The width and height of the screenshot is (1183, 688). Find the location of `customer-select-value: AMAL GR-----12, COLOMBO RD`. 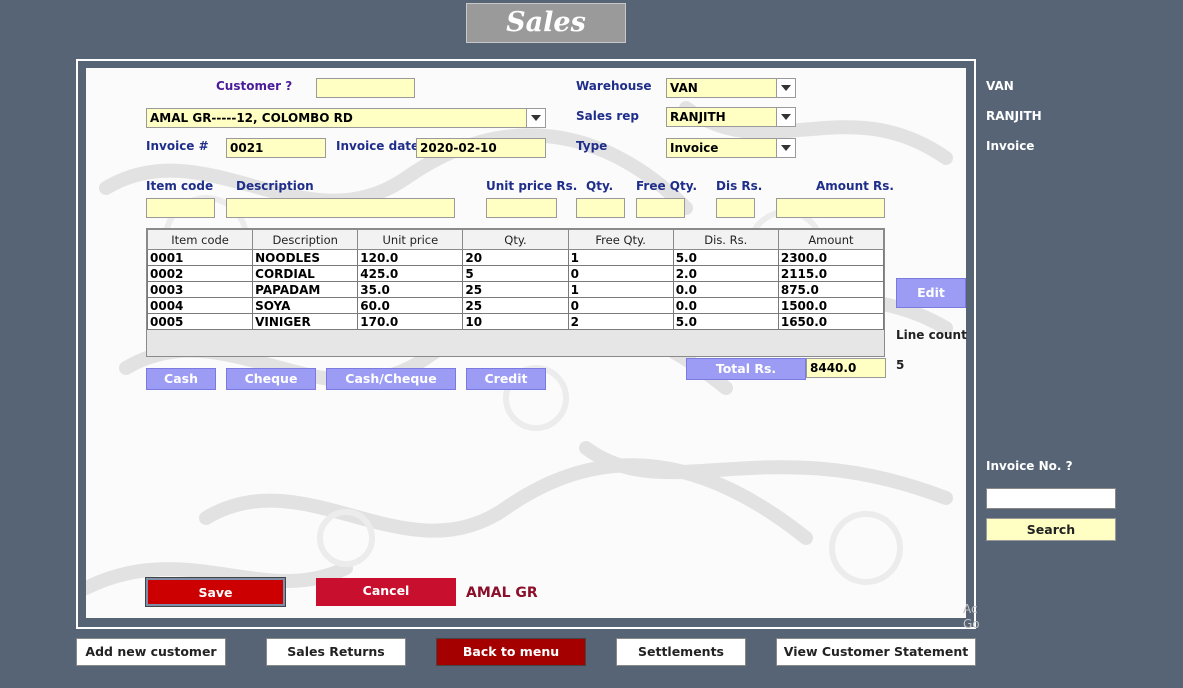

customer-select-value: AMAL GR-----12, COLOMBO RD is located at coordinates (251, 118).